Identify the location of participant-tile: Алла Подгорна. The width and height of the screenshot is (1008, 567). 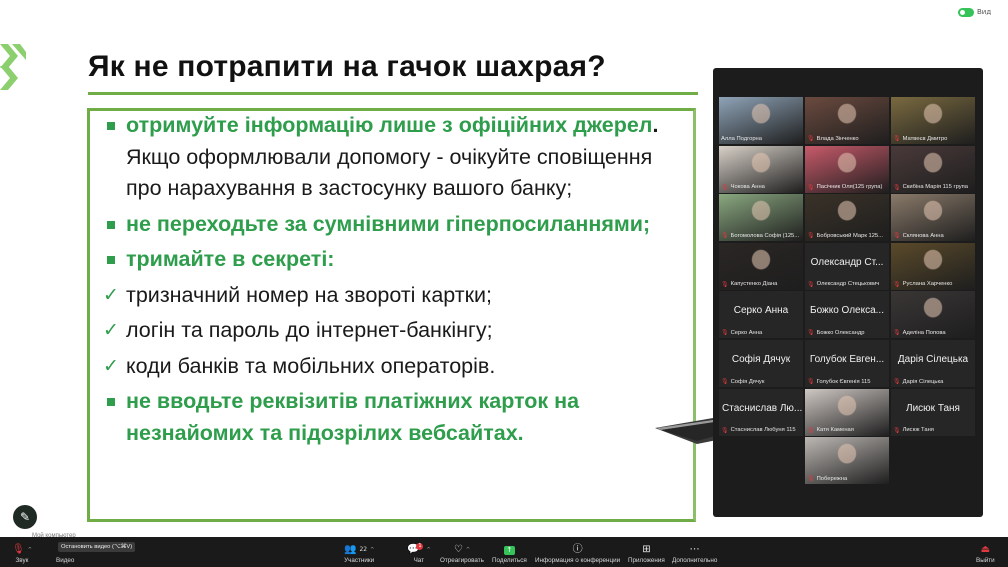
(761, 120).